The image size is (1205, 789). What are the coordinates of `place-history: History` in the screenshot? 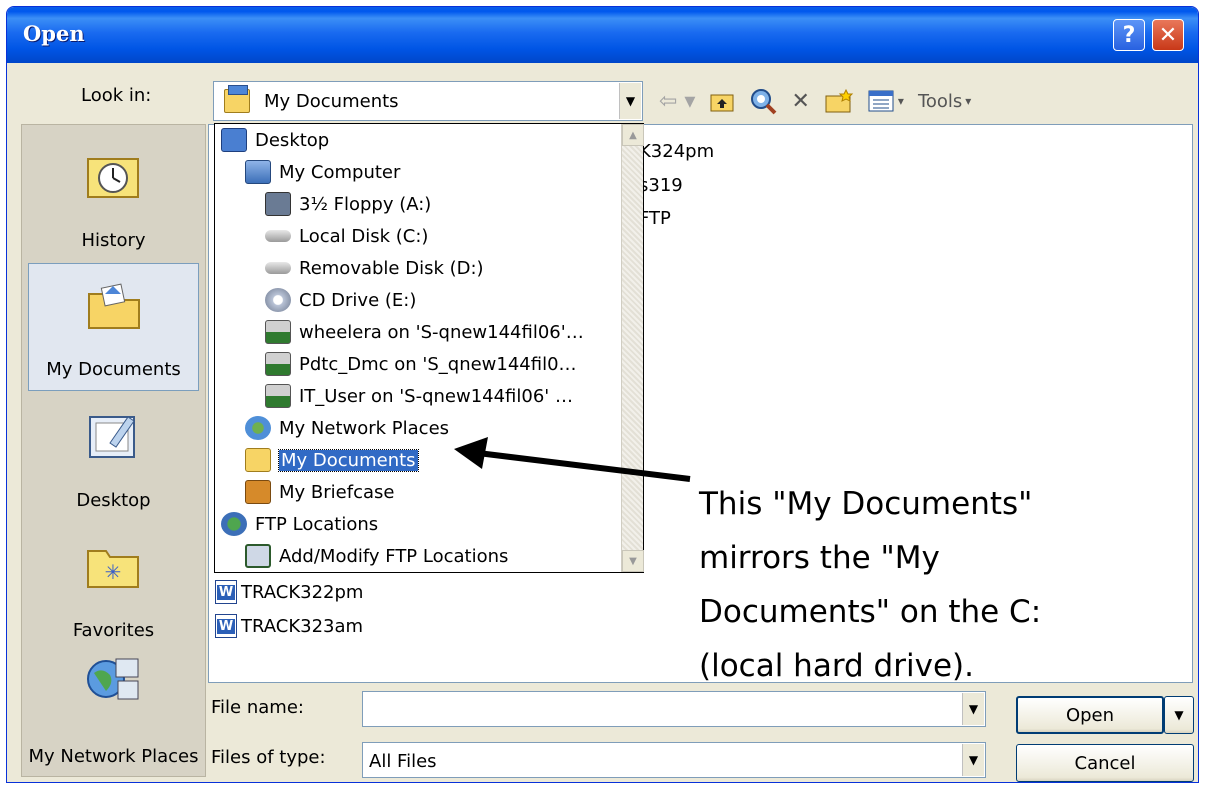 It's located at (113, 197).